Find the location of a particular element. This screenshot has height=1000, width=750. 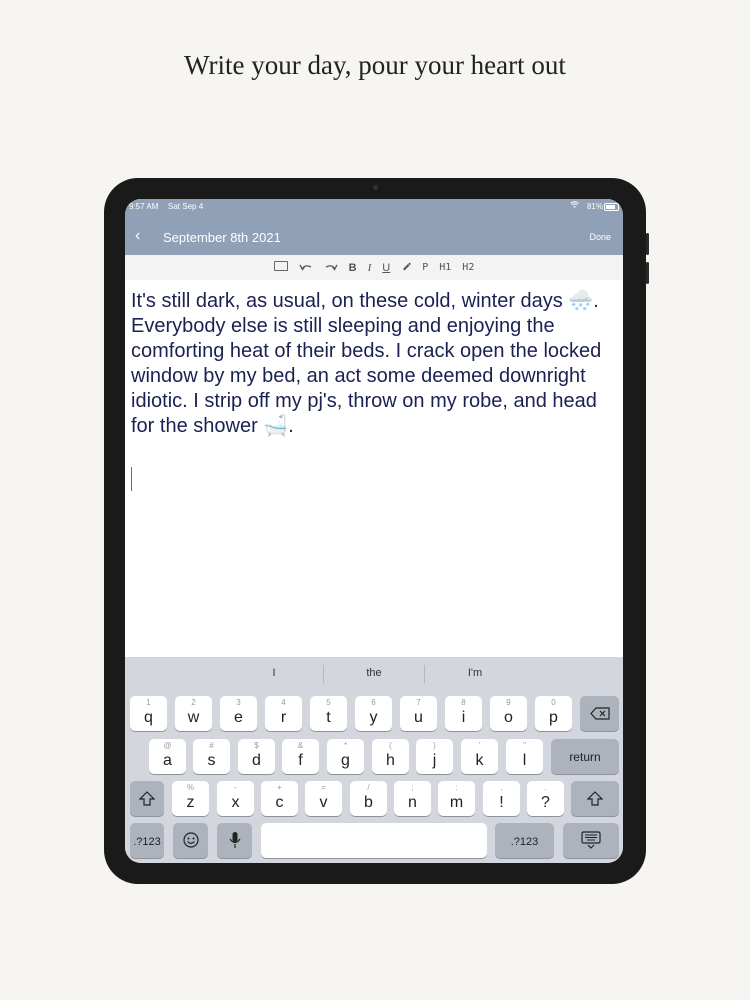

key-row1-0: 1q is located at coordinates (148, 713).